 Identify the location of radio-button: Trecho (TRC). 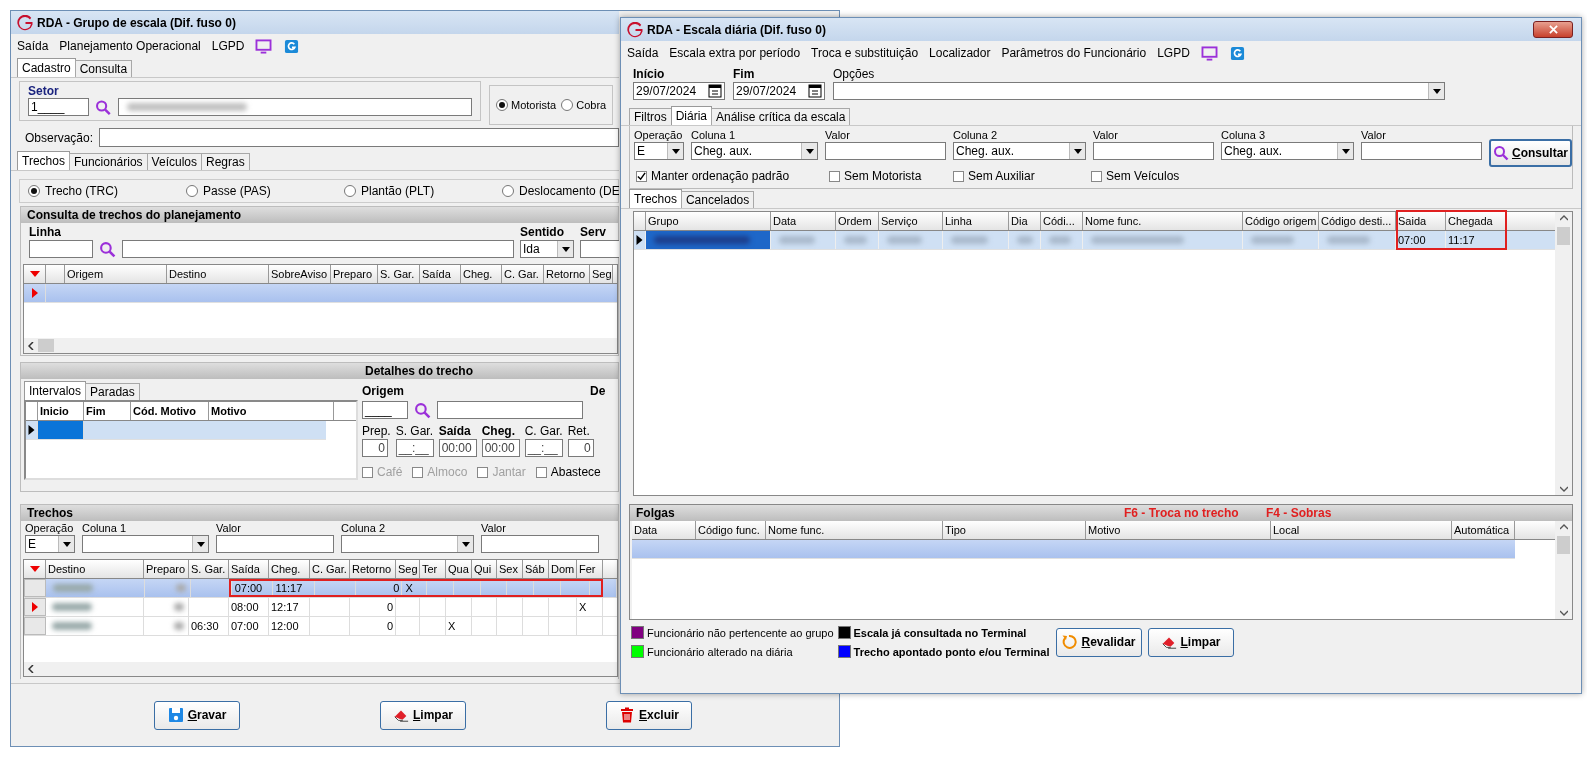
(73, 191).